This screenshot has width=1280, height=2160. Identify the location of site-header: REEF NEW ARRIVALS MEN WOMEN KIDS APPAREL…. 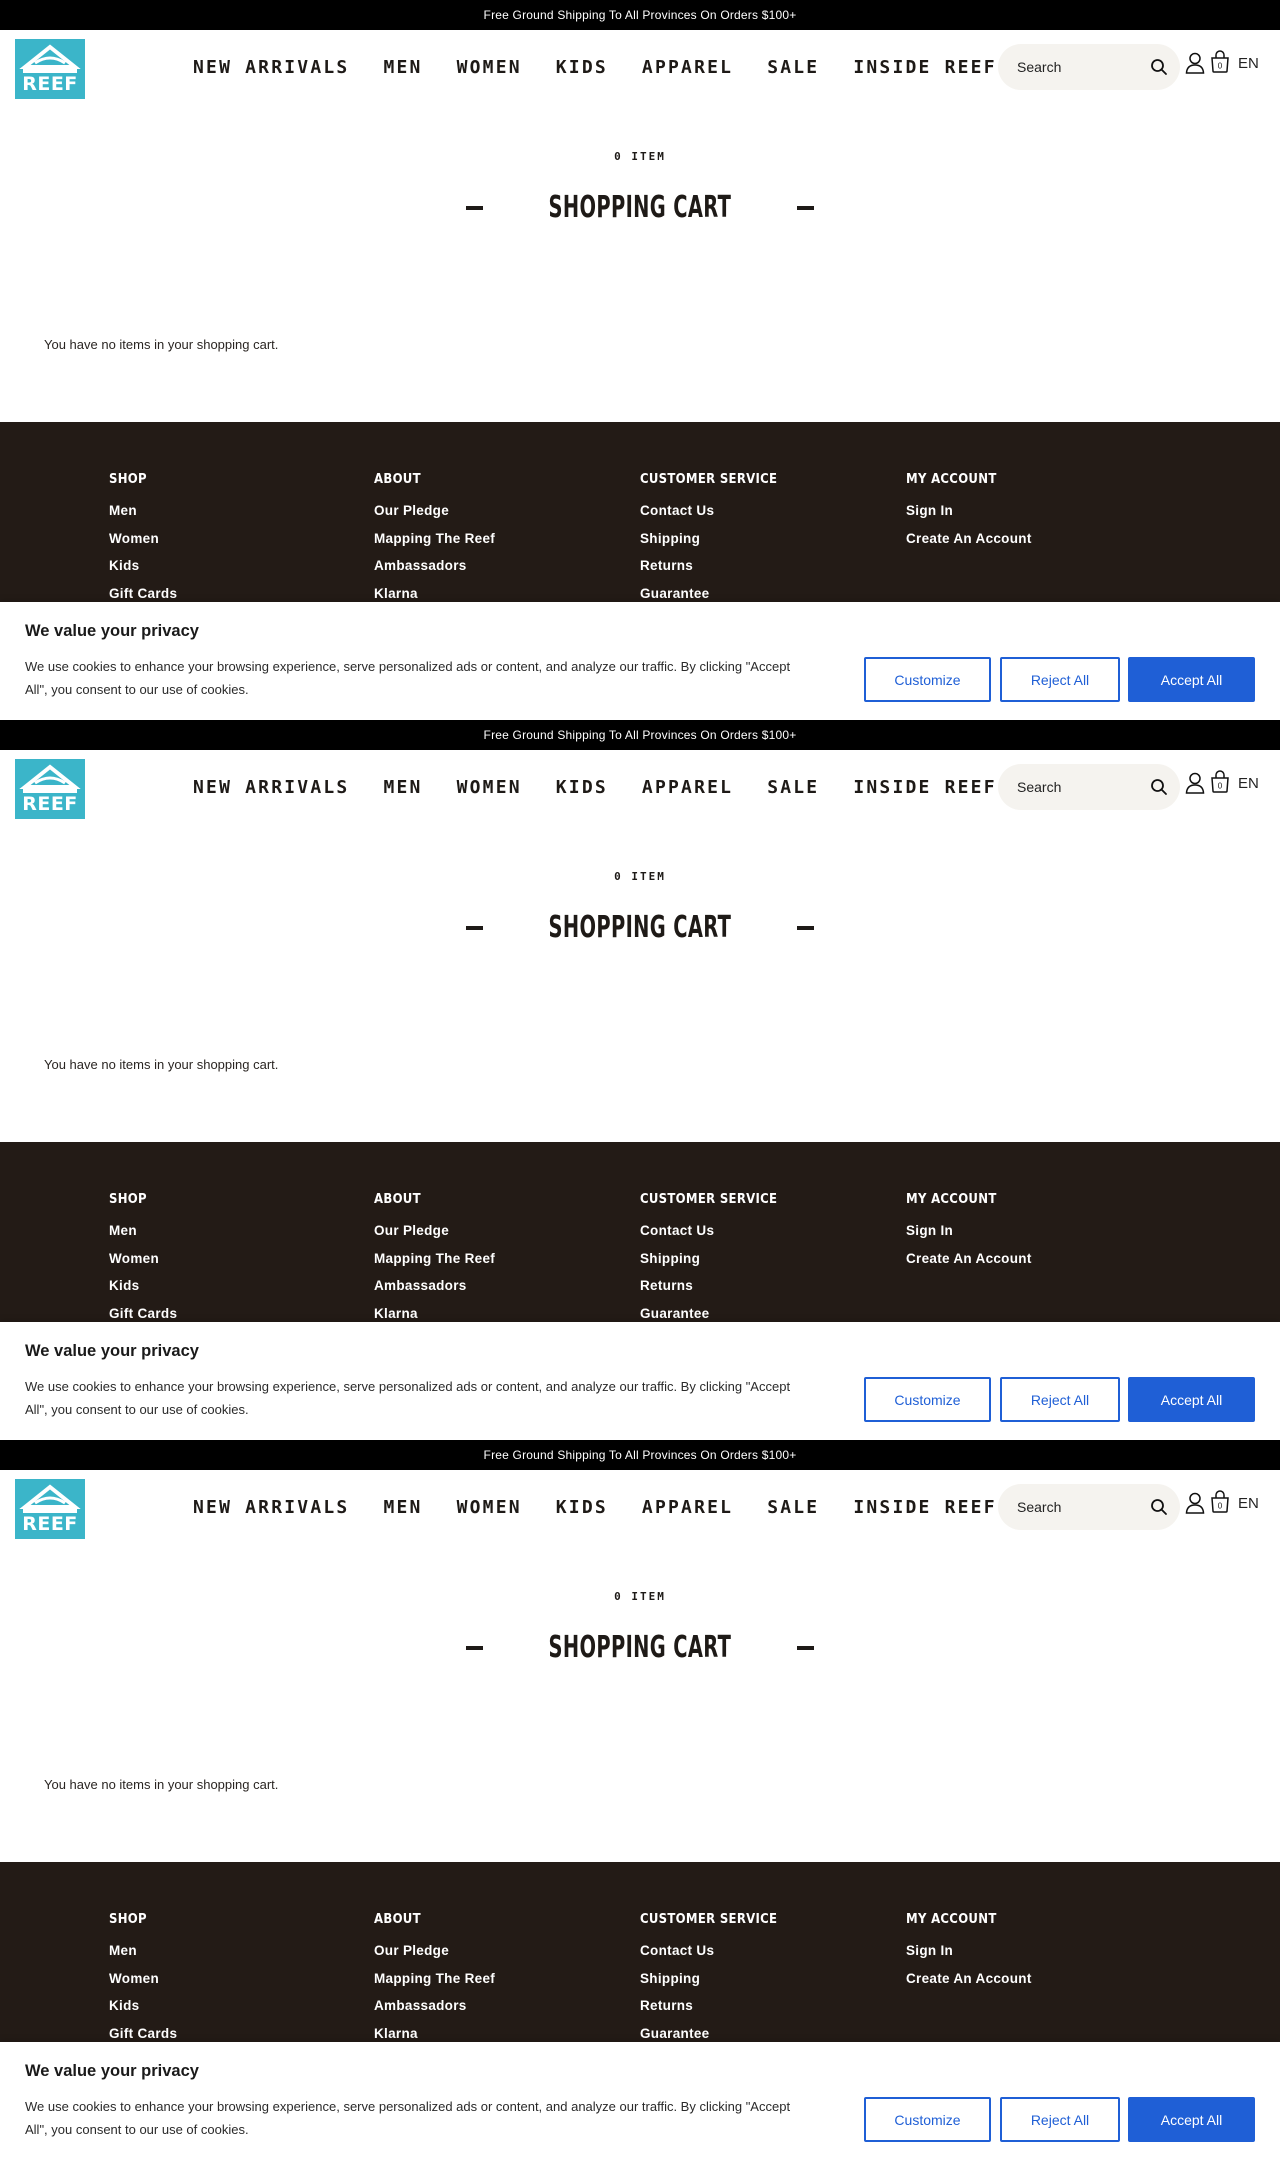
(640, 1507).